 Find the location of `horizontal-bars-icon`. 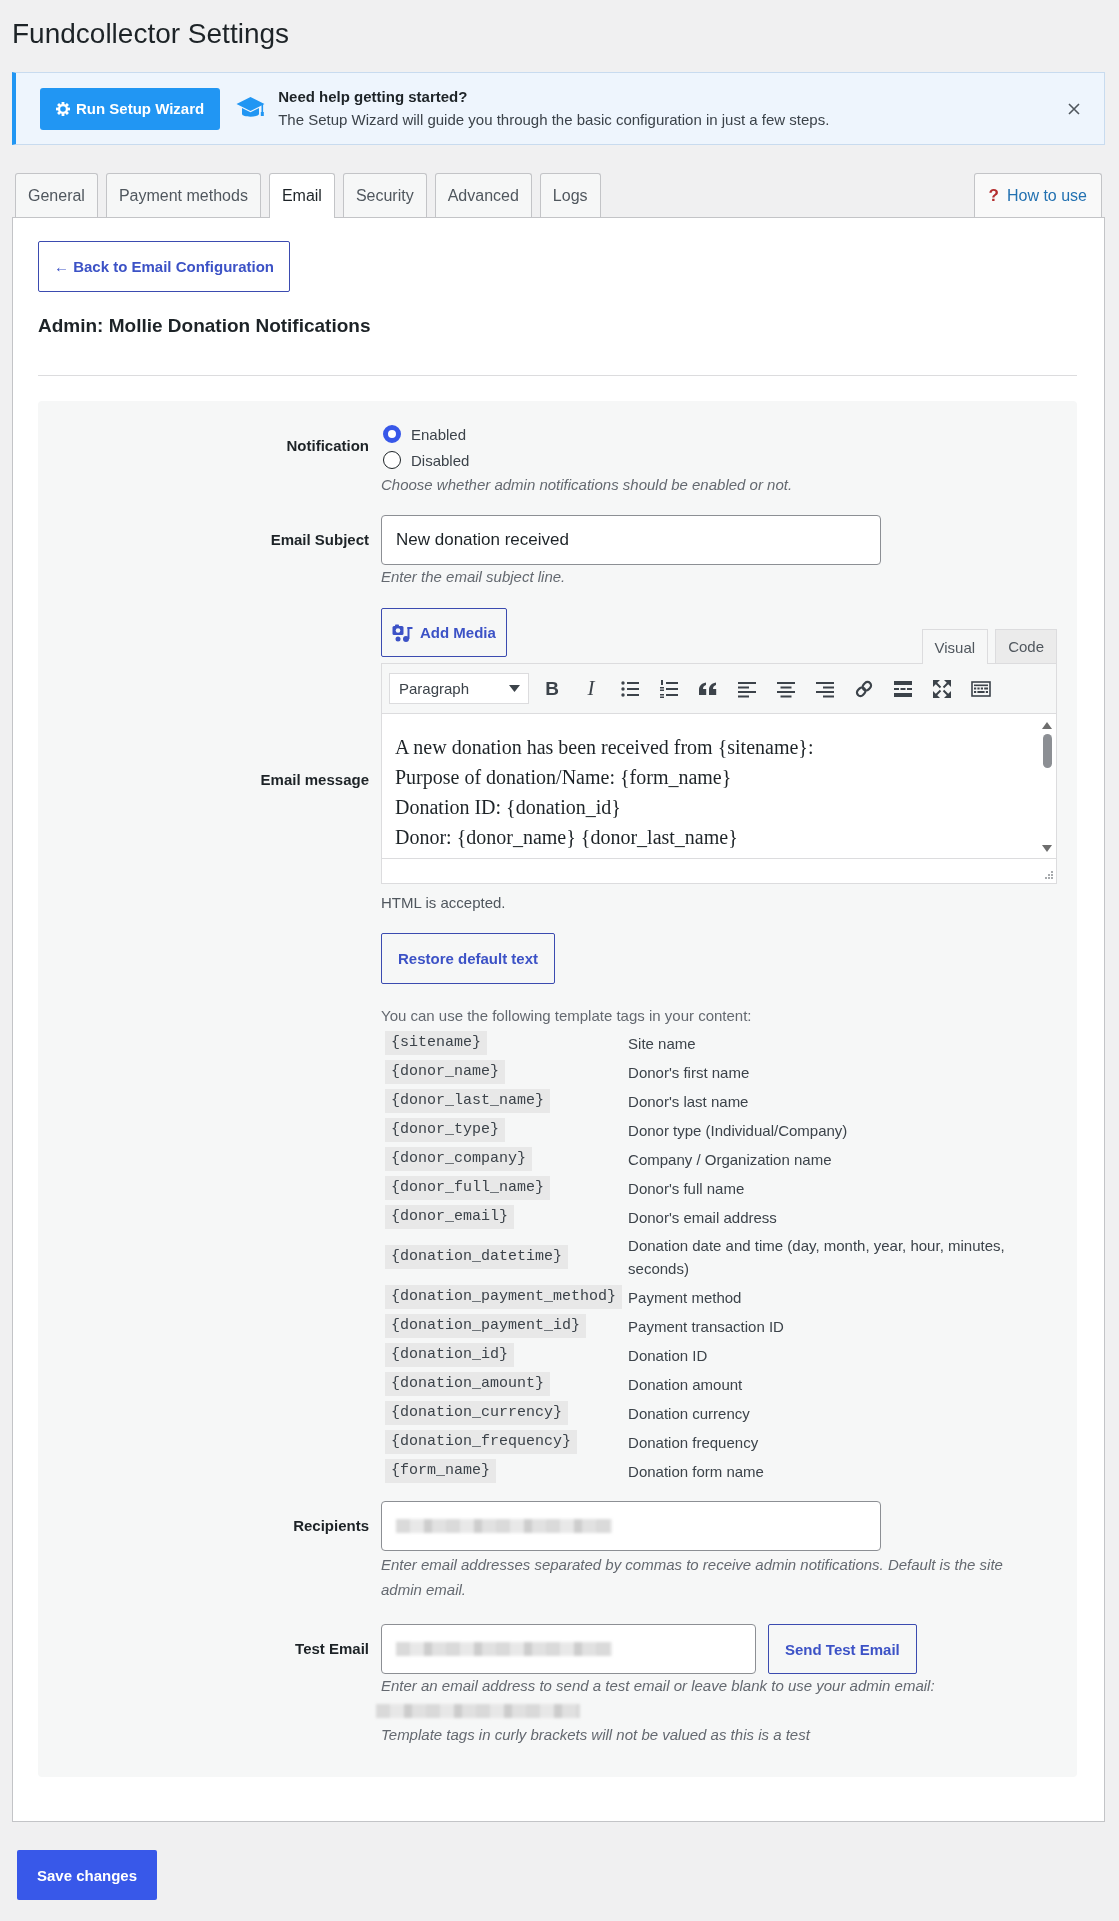

horizontal-bars-icon is located at coordinates (903, 688).